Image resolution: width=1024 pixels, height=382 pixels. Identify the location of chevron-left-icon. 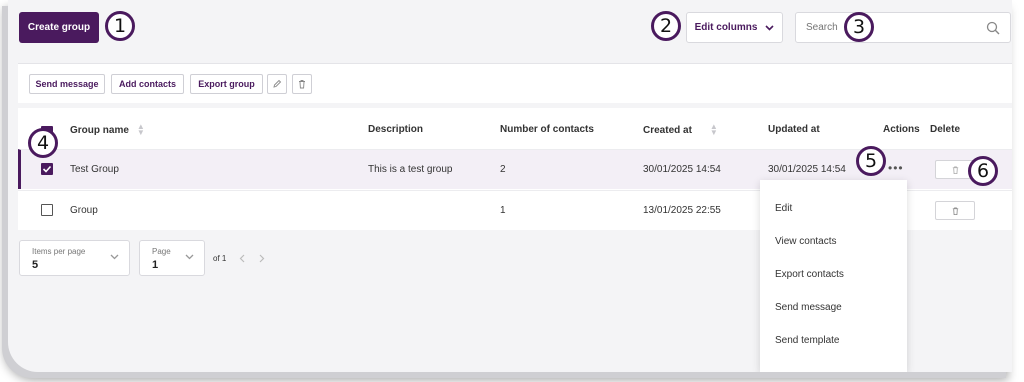
(242, 258).